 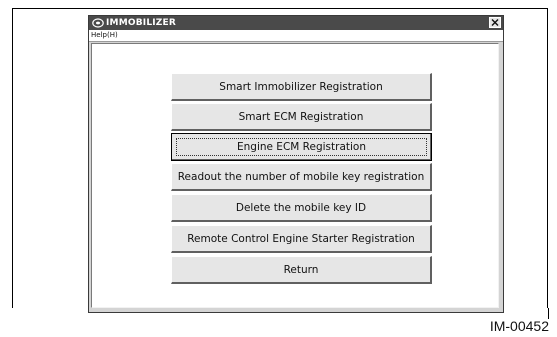 I want to click on button-label: Return, so click(x=301, y=269).